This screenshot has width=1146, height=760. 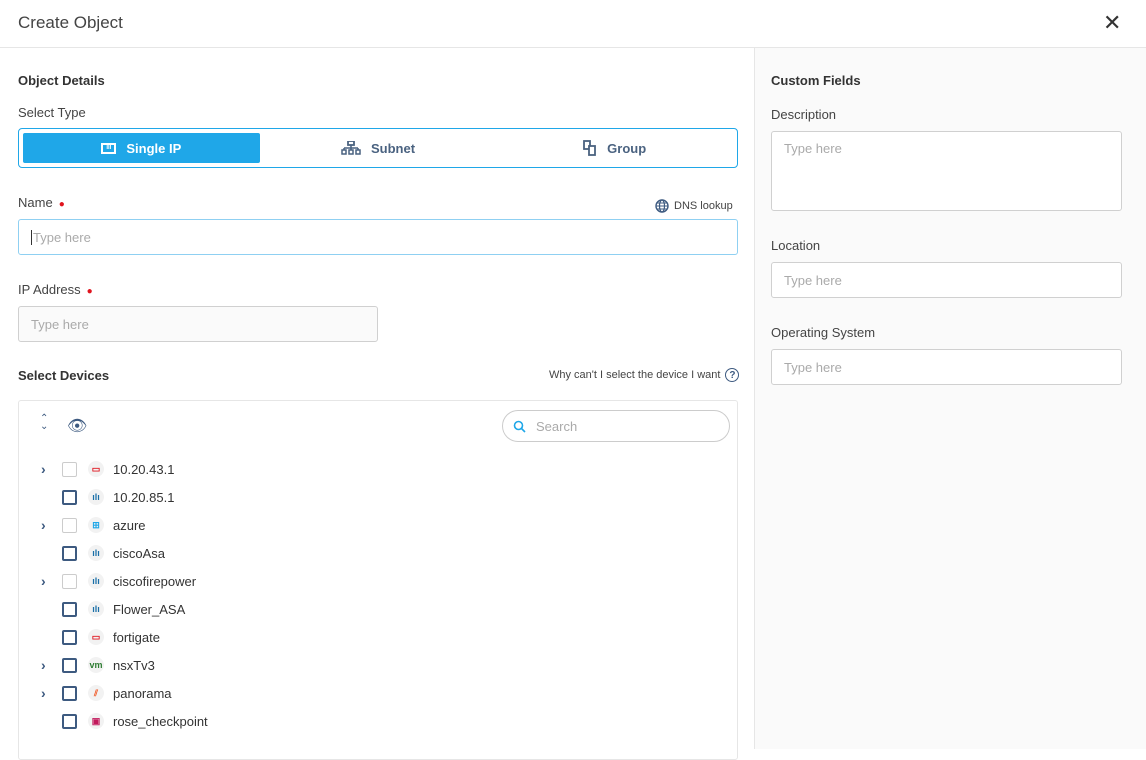 What do you see at coordinates (96, 525) in the screenshot?
I see `azure-icon: ⊞` at bounding box center [96, 525].